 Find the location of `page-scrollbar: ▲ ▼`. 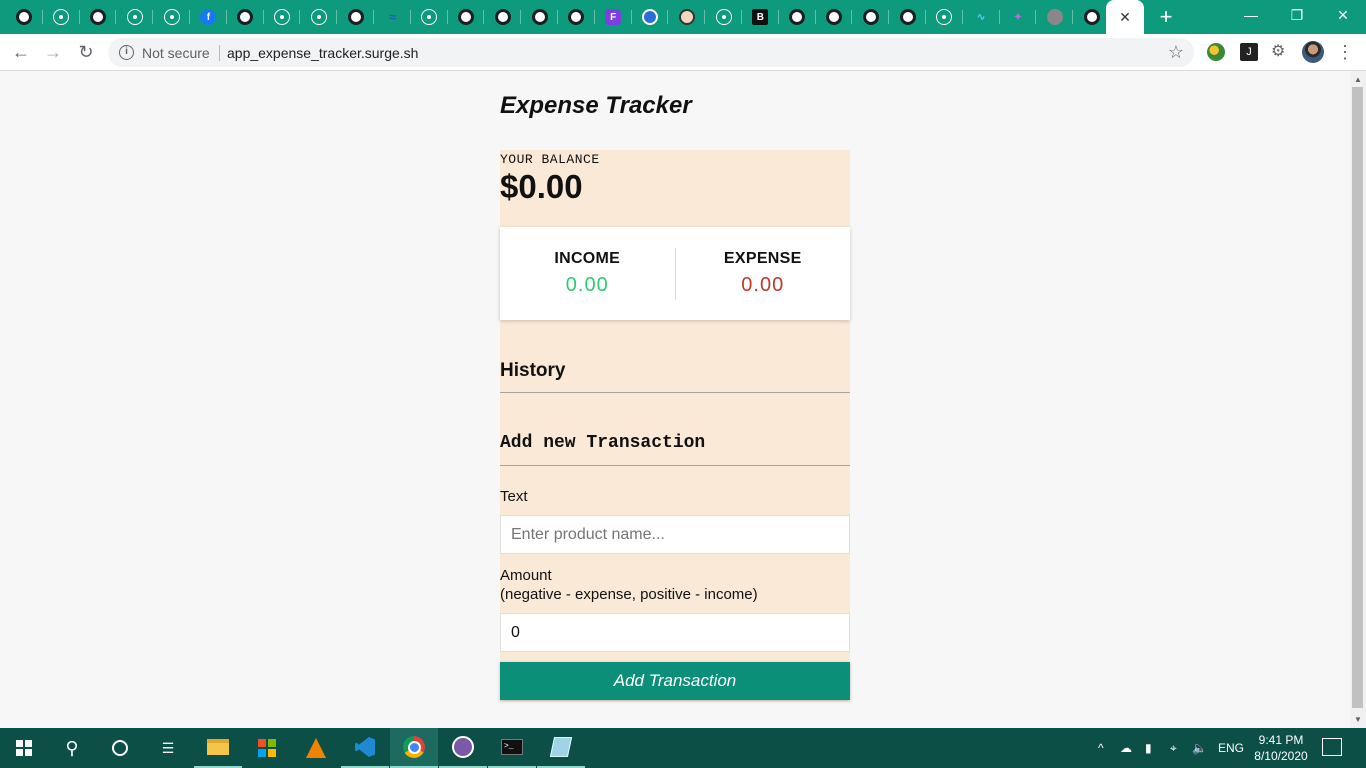

page-scrollbar: ▲ ▼ is located at coordinates (1358, 399).